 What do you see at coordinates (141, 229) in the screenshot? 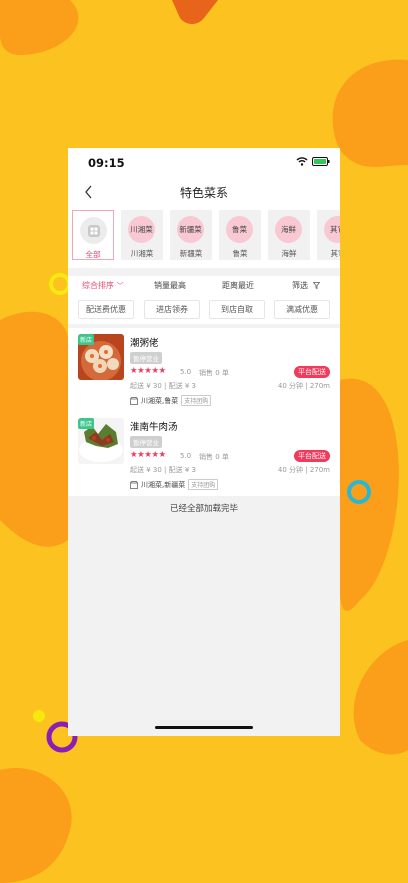
I see `category-circle: 川湘菜` at bounding box center [141, 229].